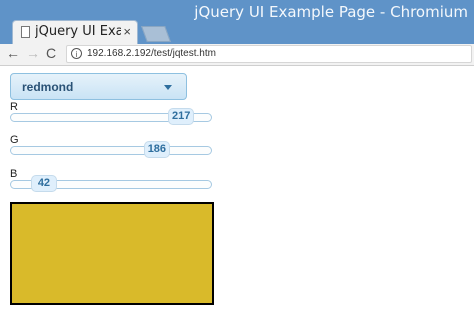 This screenshot has width=474, height=316. Describe the element at coordinates (269, 54) in the screenshot. I see `address-bar: i 192.168.2.192/test/jqtest.htm` at that location.